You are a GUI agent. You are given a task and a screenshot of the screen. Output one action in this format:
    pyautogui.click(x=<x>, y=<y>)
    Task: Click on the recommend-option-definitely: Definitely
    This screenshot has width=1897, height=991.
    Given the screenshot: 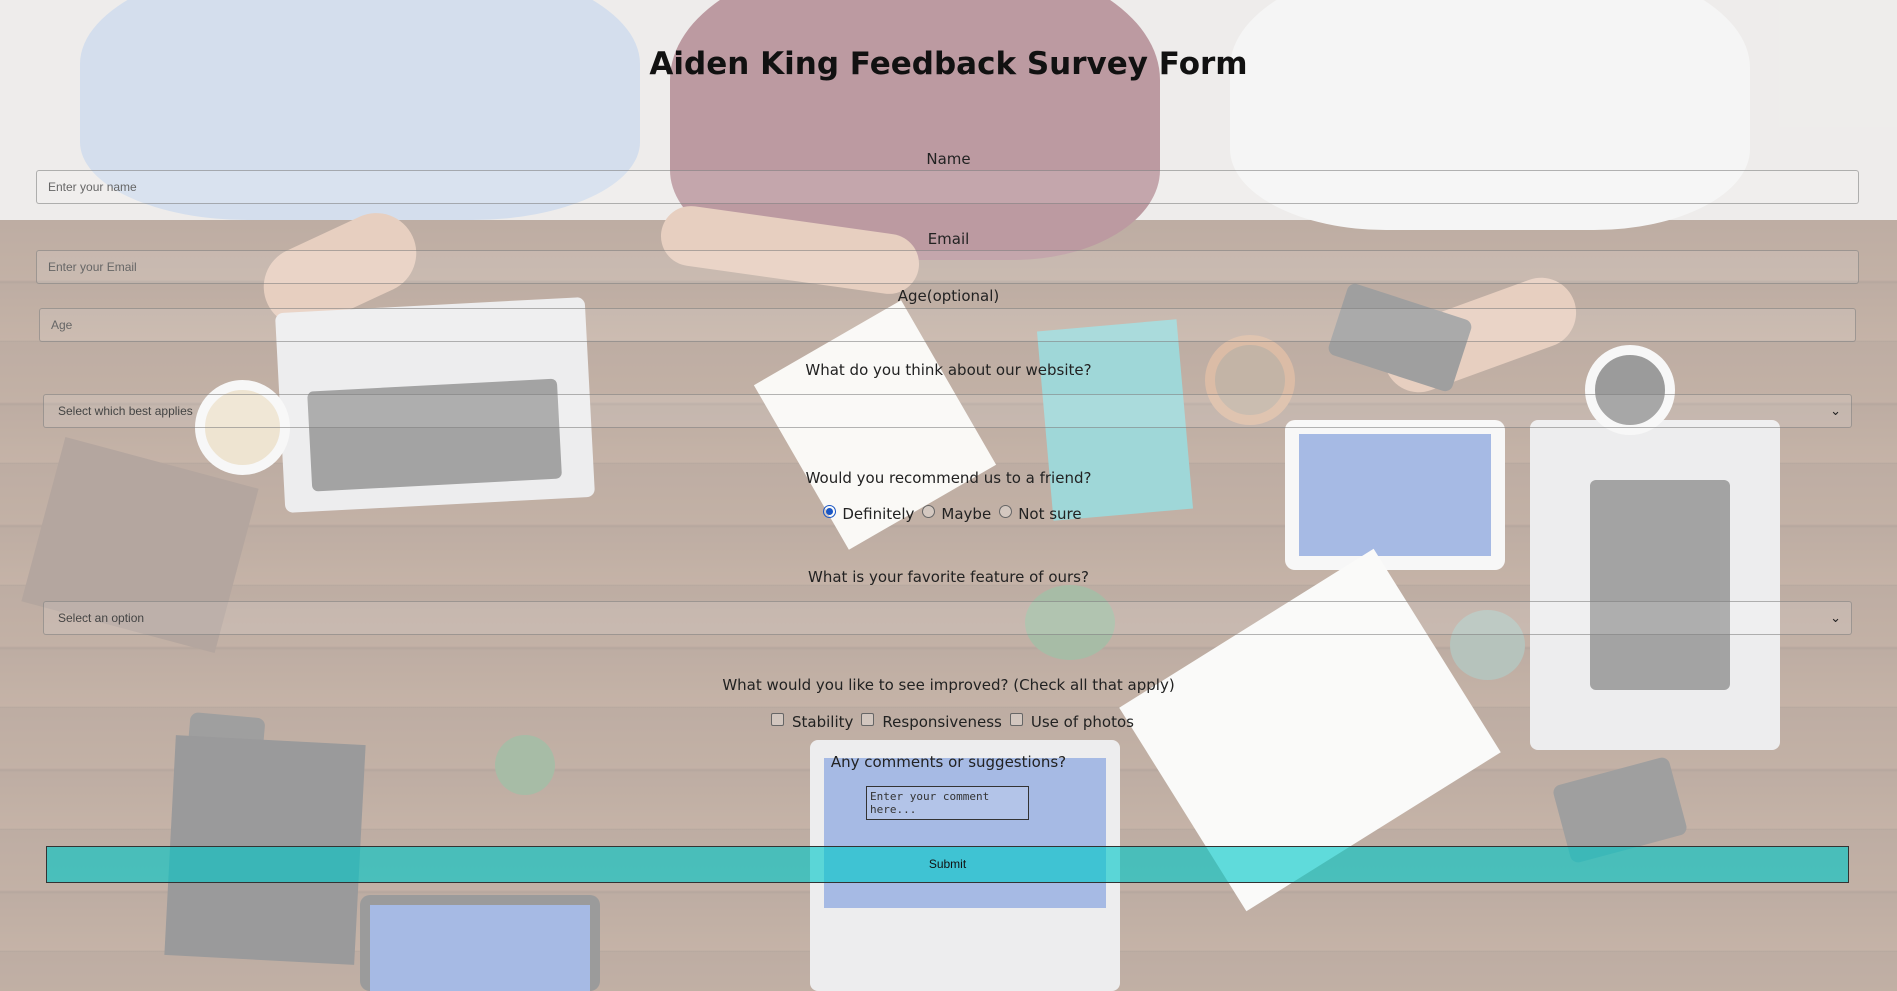 What is the action you would take?
    pyautogui.click(x=865, y=513)
    